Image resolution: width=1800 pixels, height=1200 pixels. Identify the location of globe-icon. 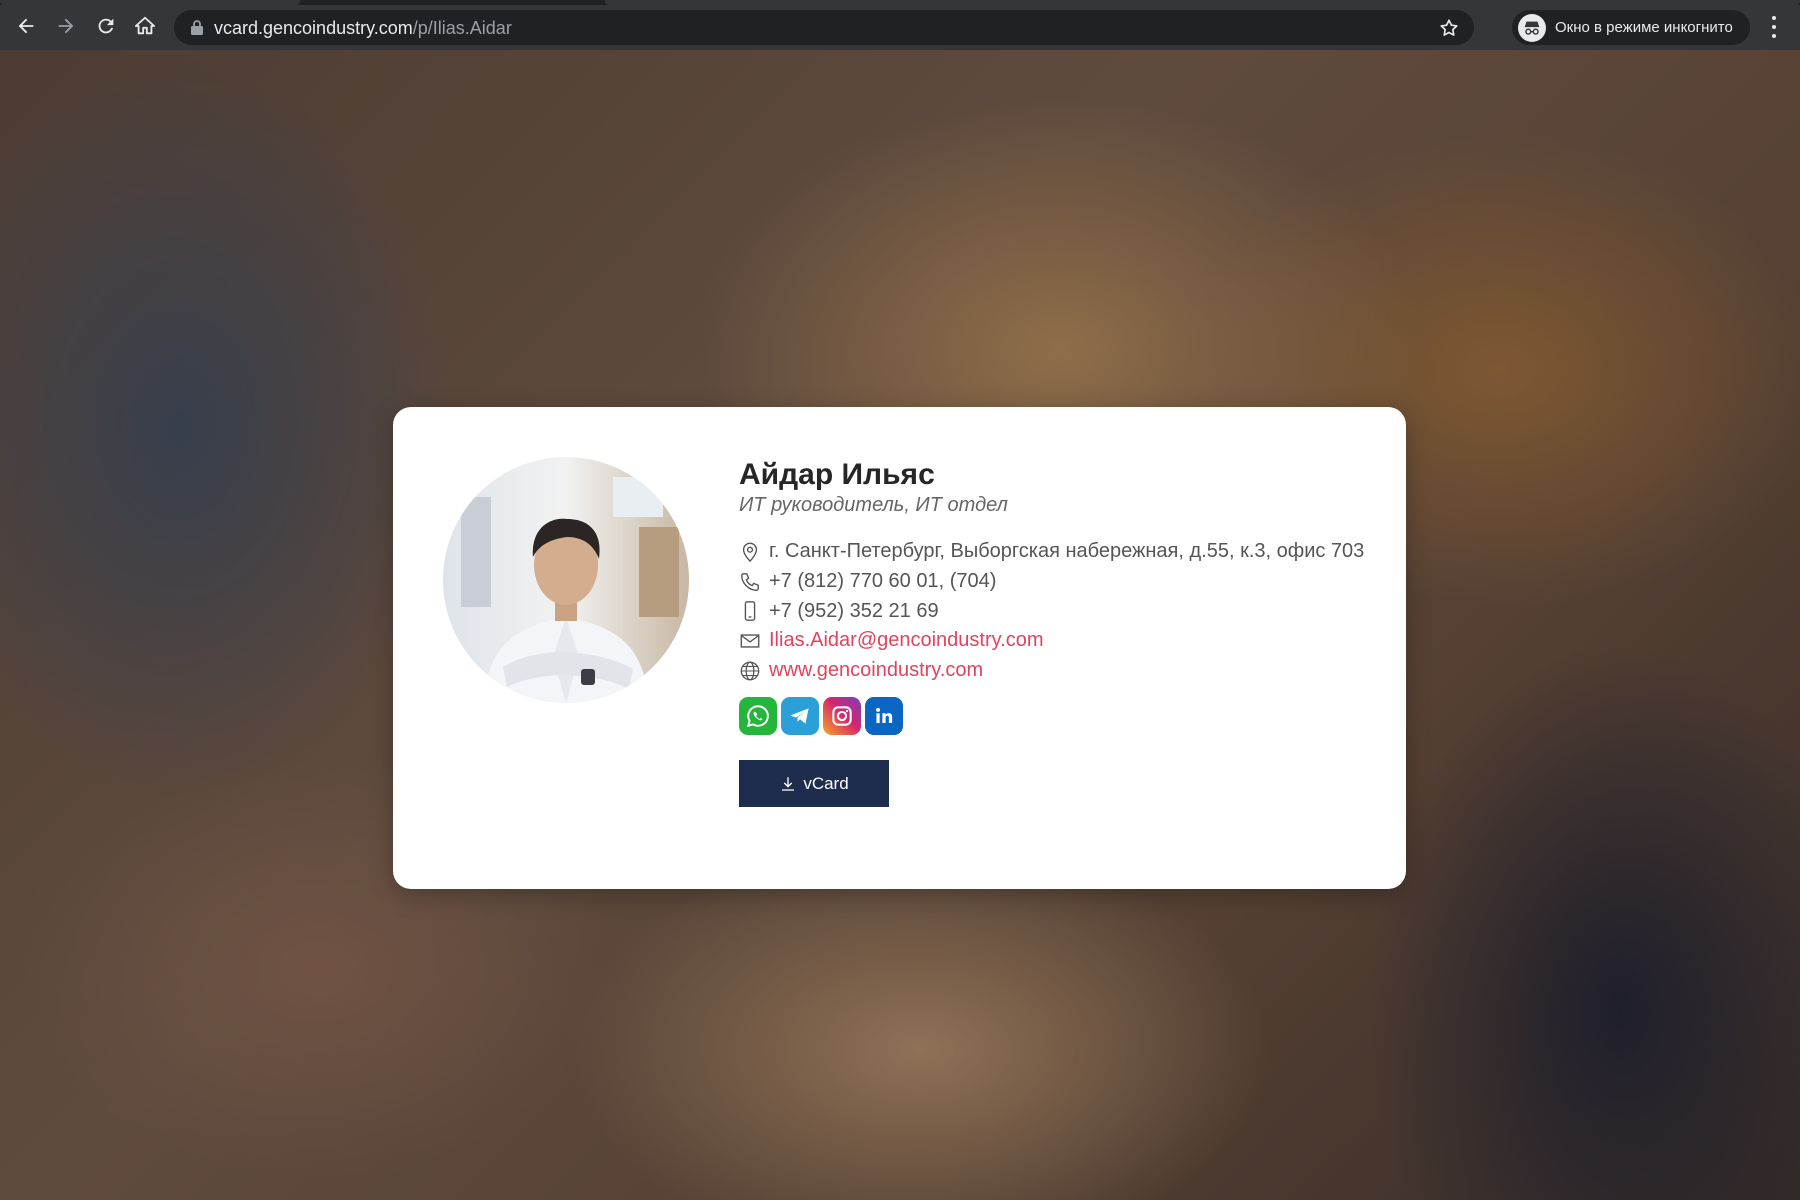
(750, 670).